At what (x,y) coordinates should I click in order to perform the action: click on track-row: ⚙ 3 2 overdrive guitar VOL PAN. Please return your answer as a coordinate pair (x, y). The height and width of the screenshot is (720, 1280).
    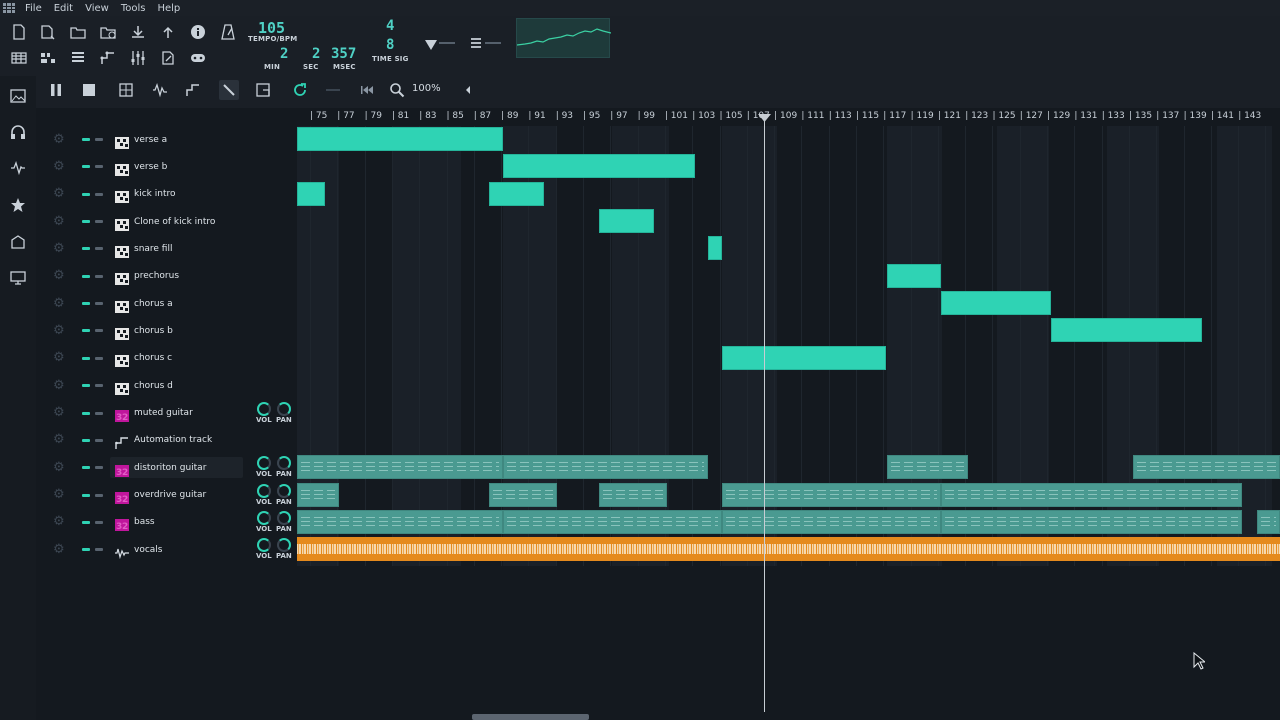
    Looking at the image, I should click on (168, 495).